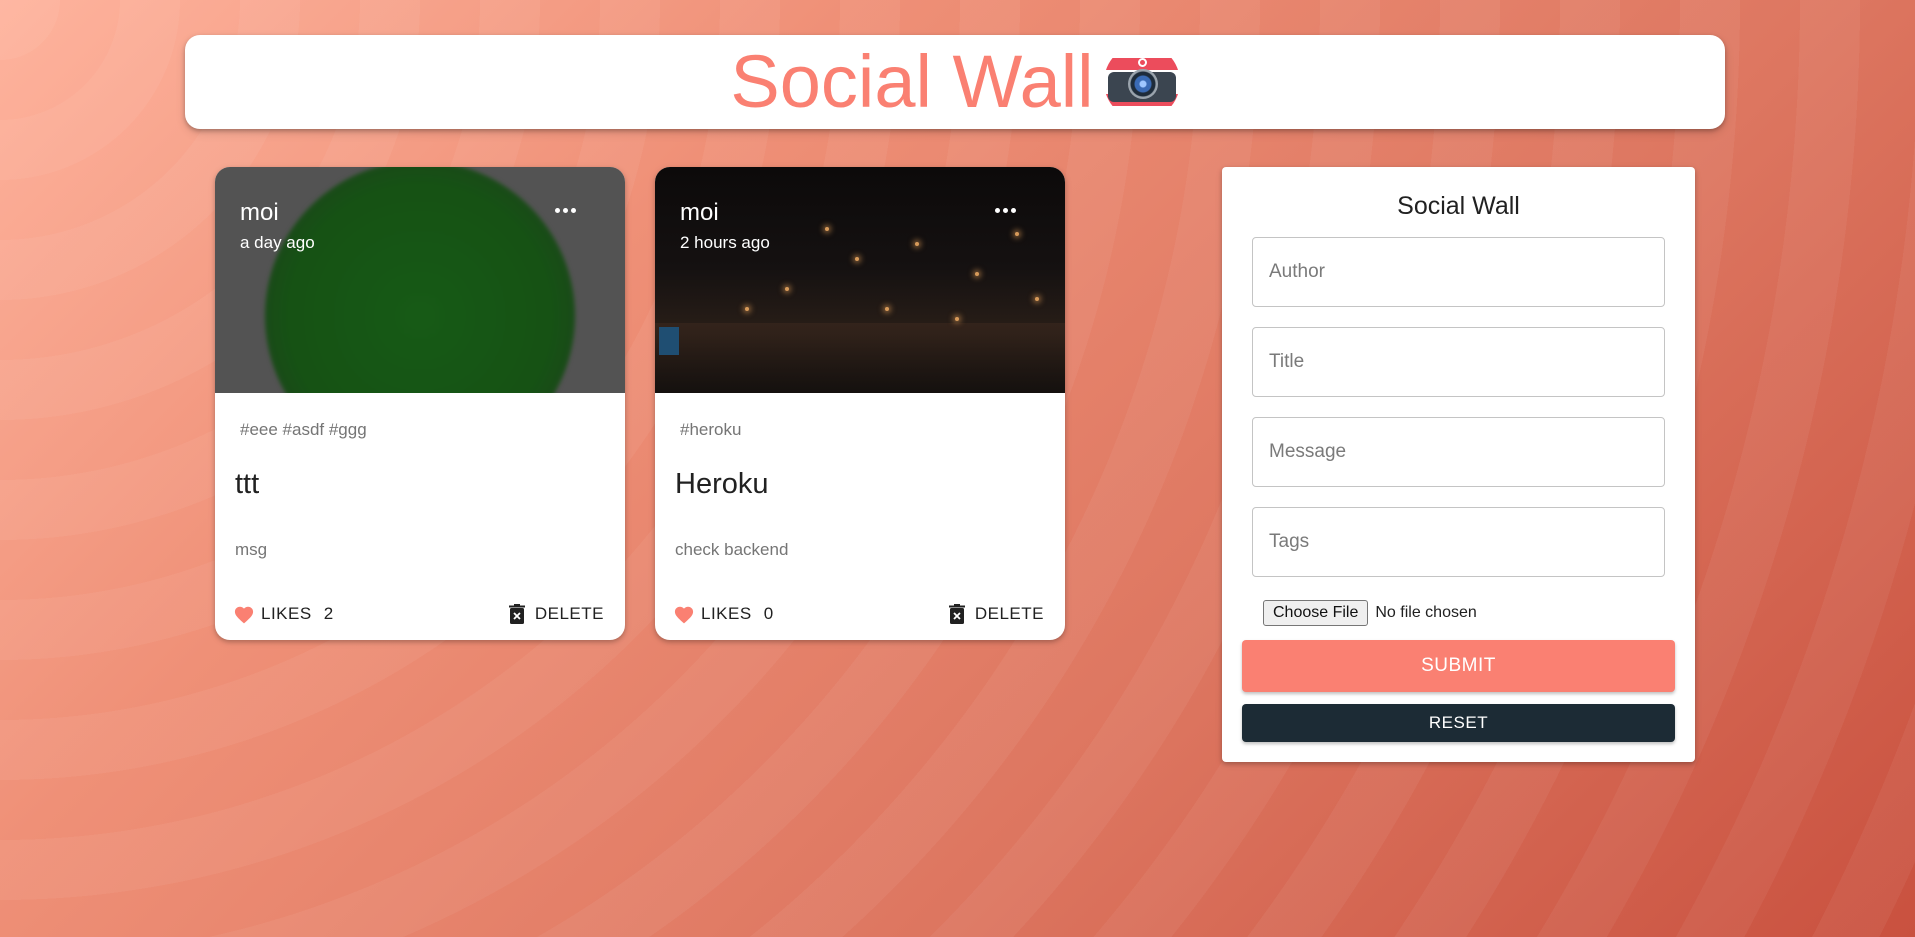 The width and height of the screenshot is (1915, 937). Describe the element at coordinates (420, 614) in the screenshot. I see `post-actions: LIKES 2 DELETE` at that location.